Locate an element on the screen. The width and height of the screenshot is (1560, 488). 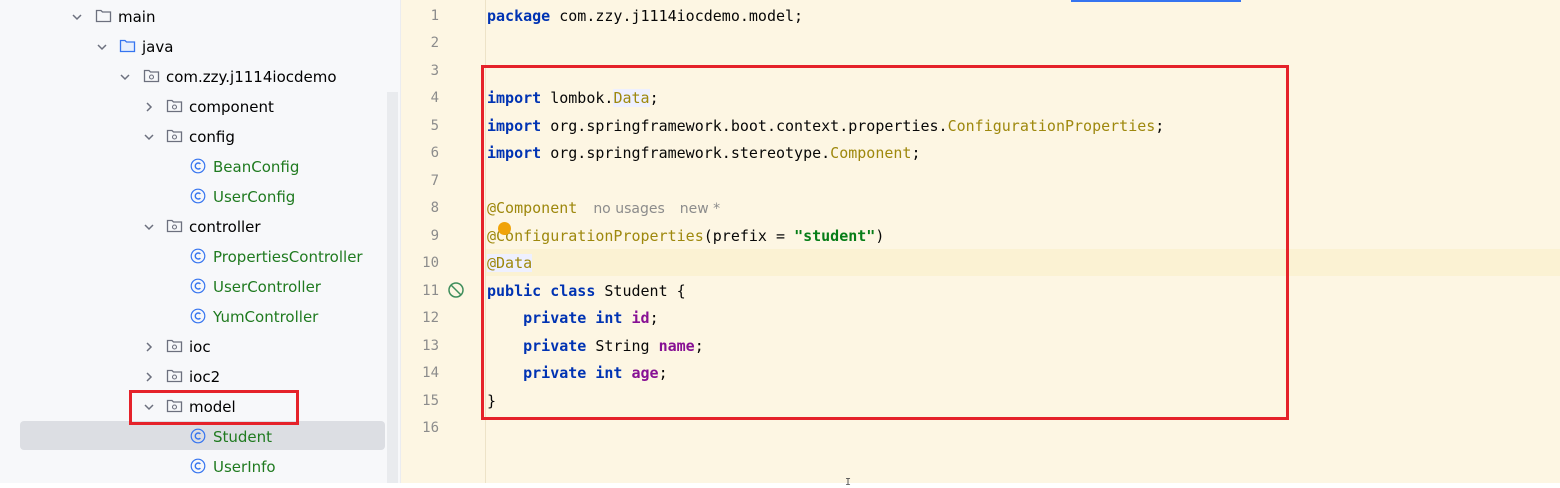
line-number: 4 is located at coordinates (434, 98).